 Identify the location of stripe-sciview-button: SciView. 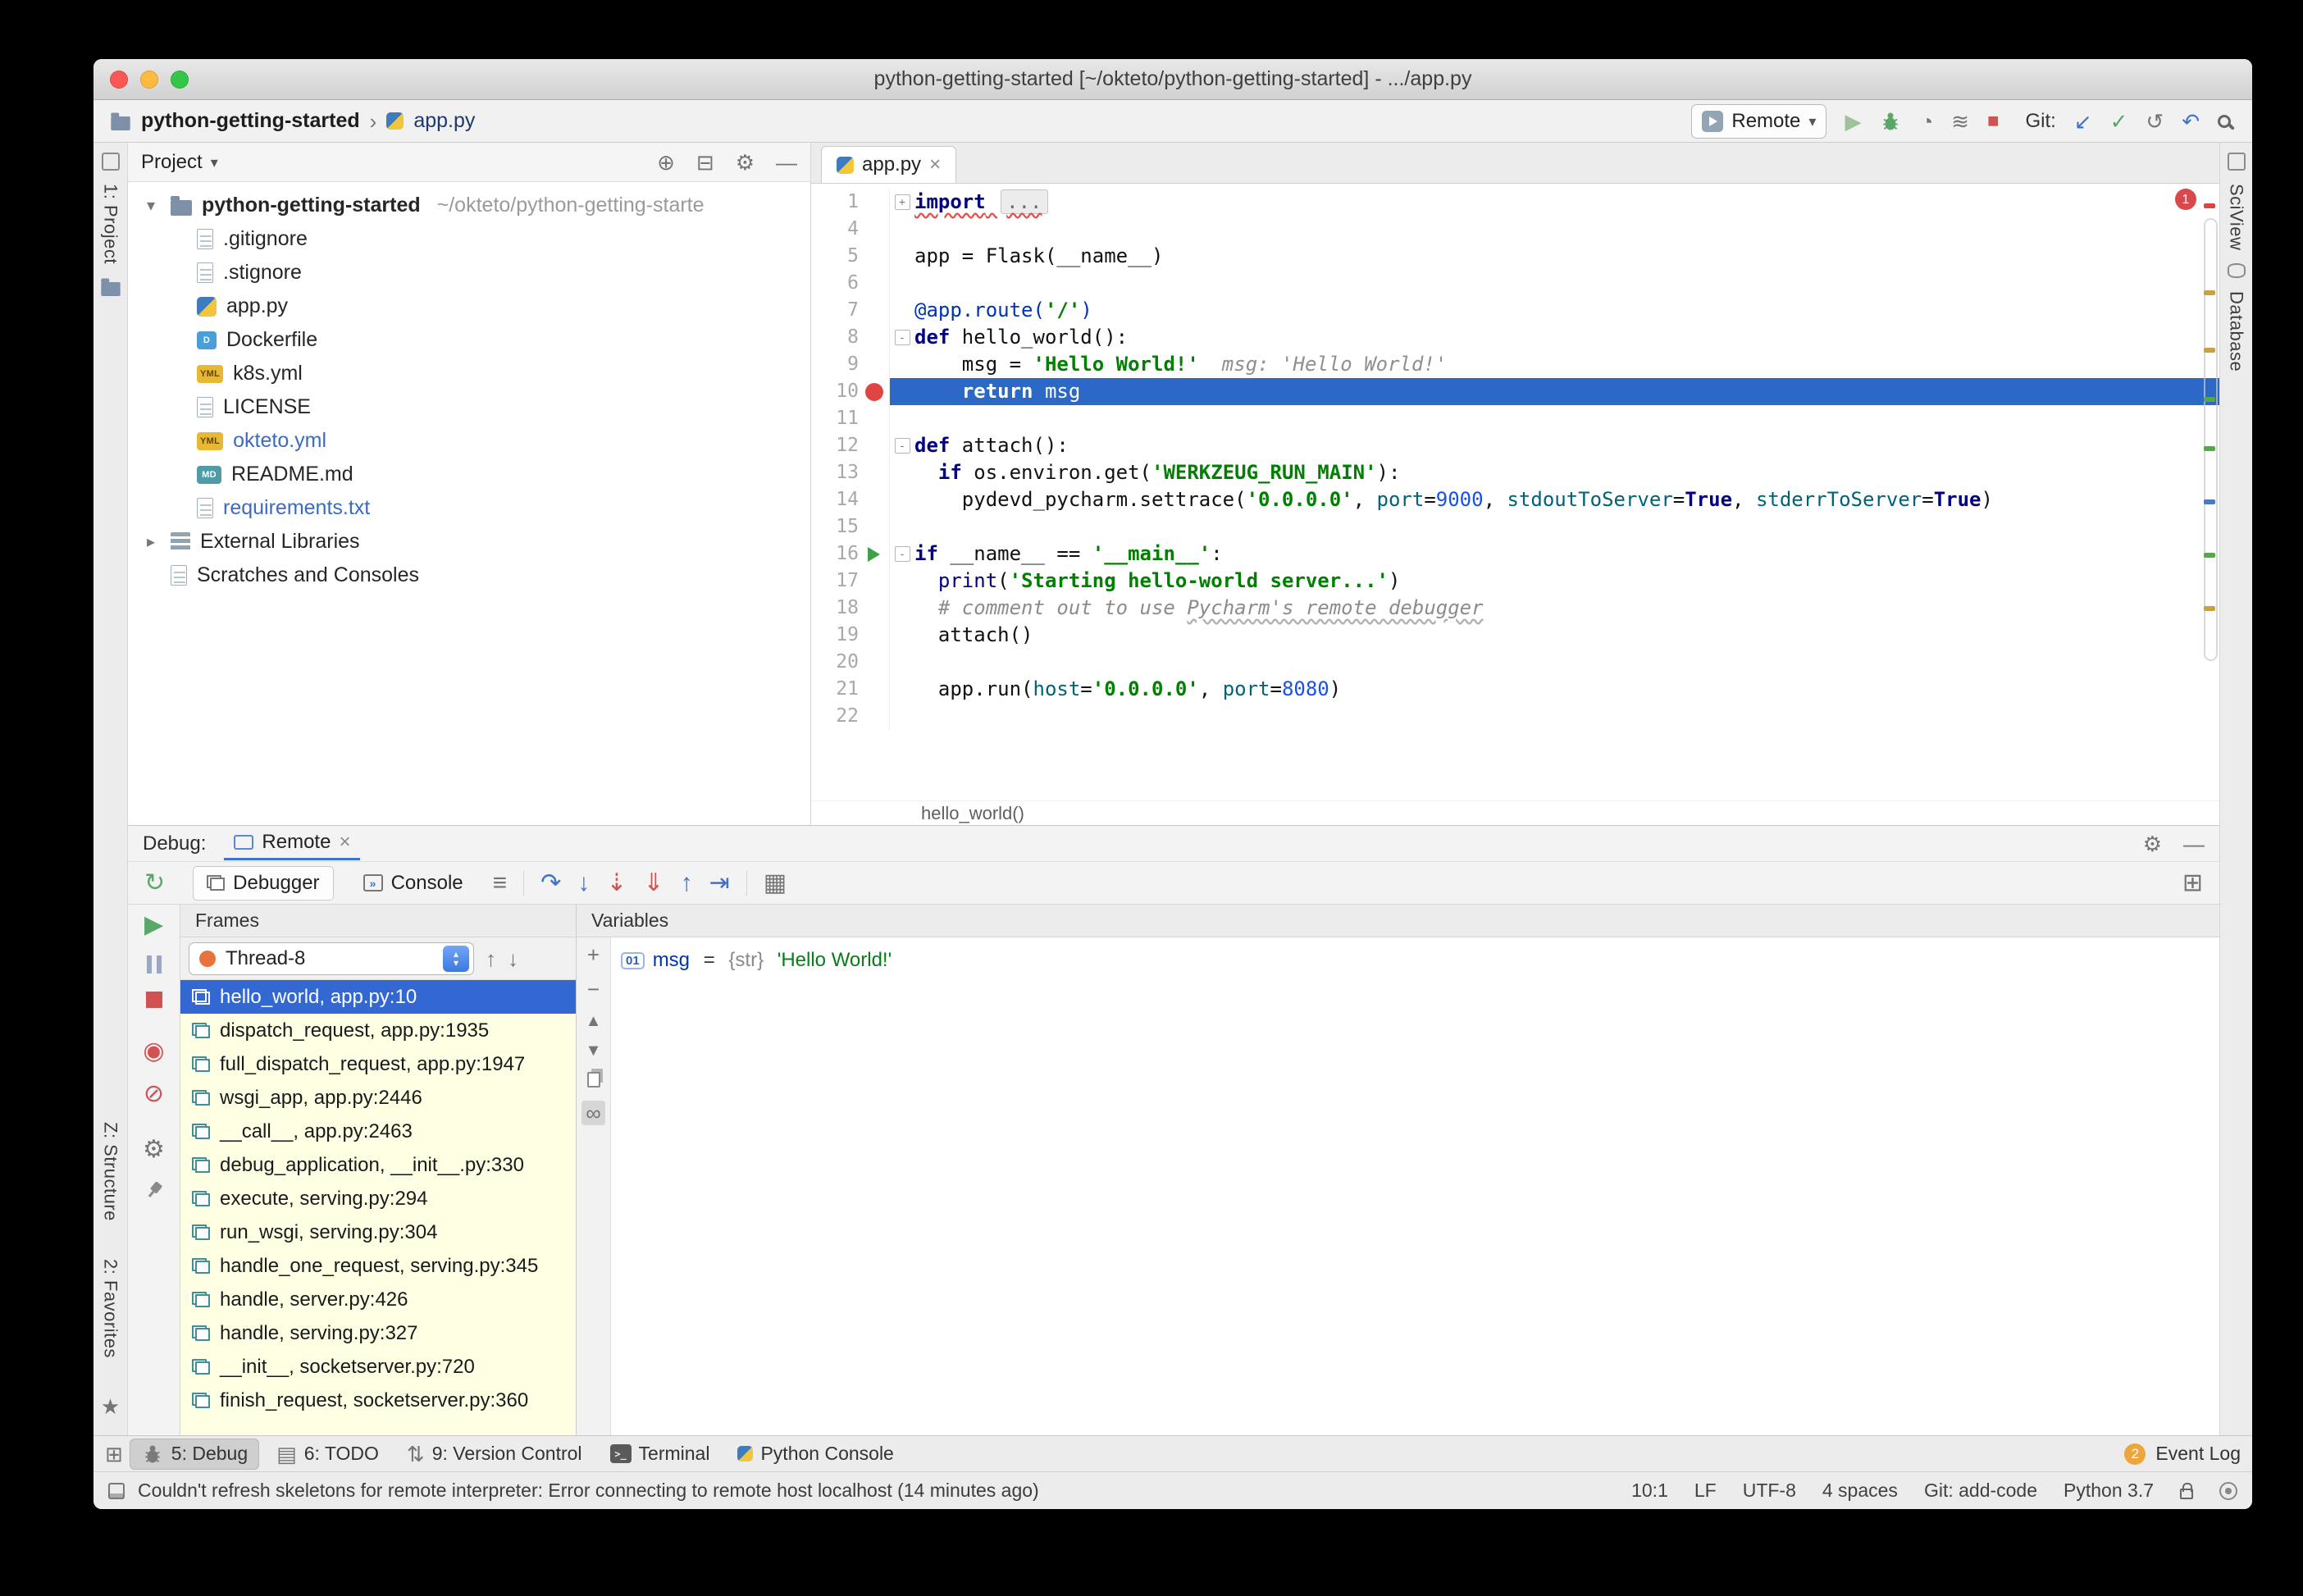
(2236, 217).